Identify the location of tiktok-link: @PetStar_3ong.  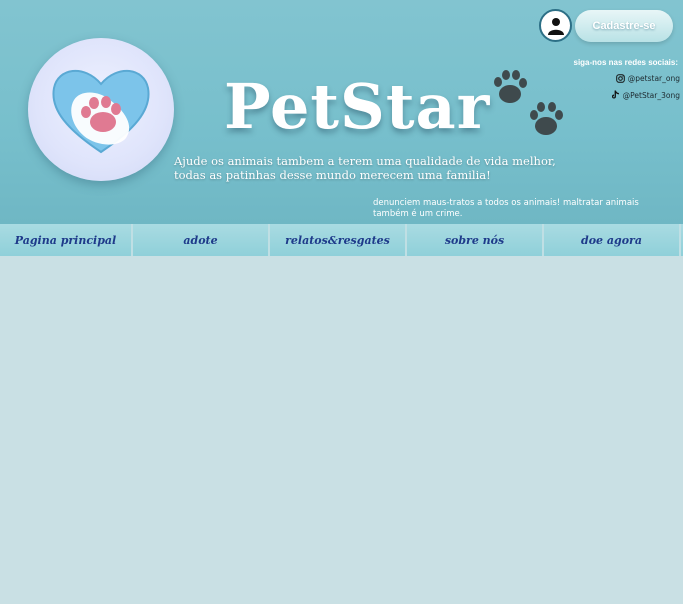
(645, 95).